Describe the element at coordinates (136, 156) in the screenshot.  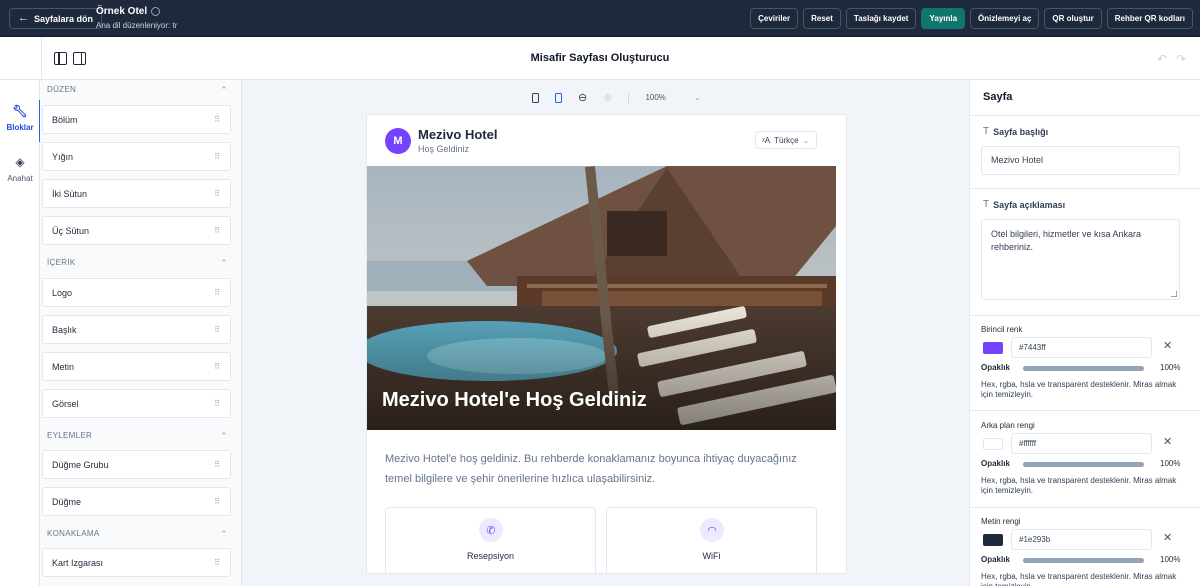
I see `block-item-stack: Yığın ⠿` at that location.